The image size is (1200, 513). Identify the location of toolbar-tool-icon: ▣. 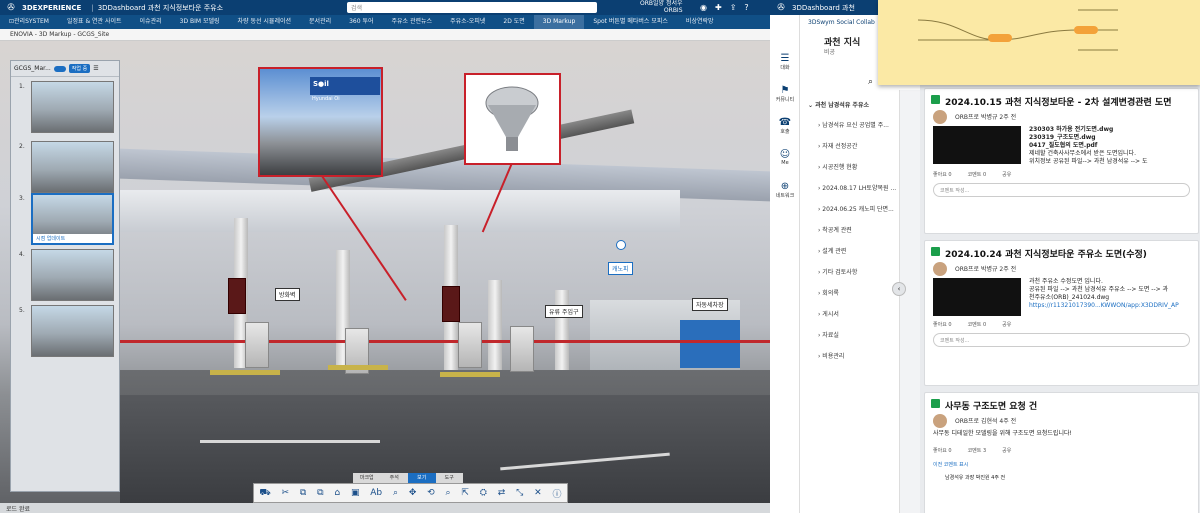
(355, 493).